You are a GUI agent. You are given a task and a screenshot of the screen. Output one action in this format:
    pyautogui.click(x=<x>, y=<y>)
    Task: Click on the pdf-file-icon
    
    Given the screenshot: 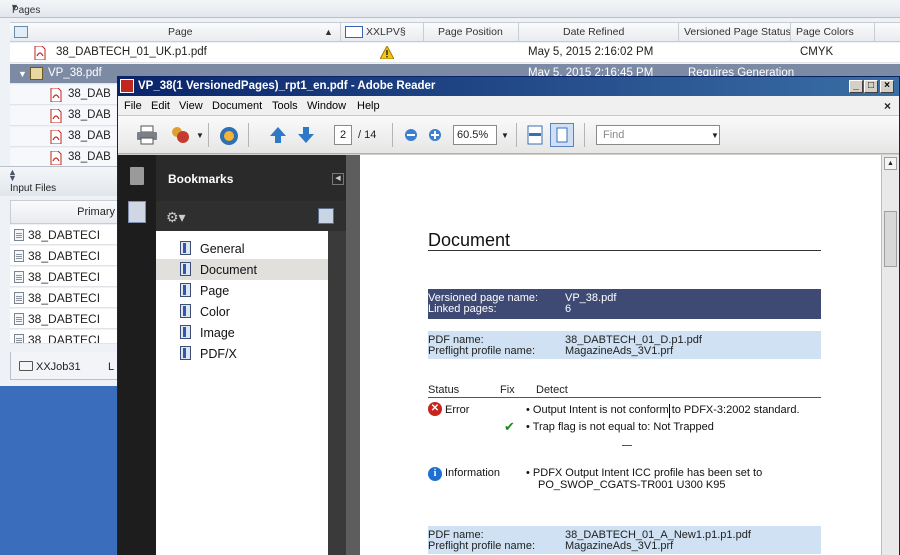 What is the action you would take?
    pyautogui.click(x=56, y=158)
    